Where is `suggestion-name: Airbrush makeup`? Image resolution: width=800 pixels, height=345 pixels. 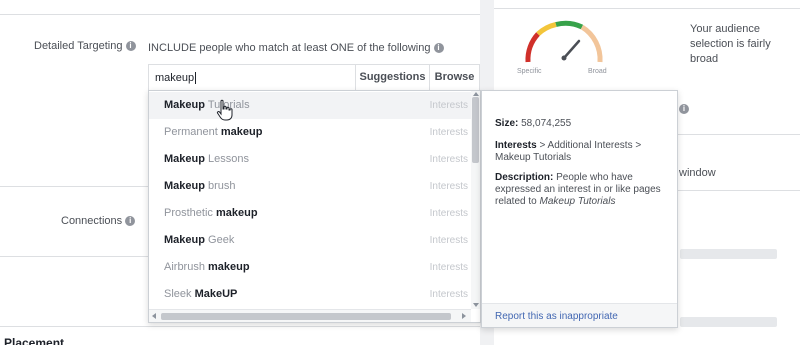
suggestion-name: Airbrush makeup is located at coordinates (207, 267).